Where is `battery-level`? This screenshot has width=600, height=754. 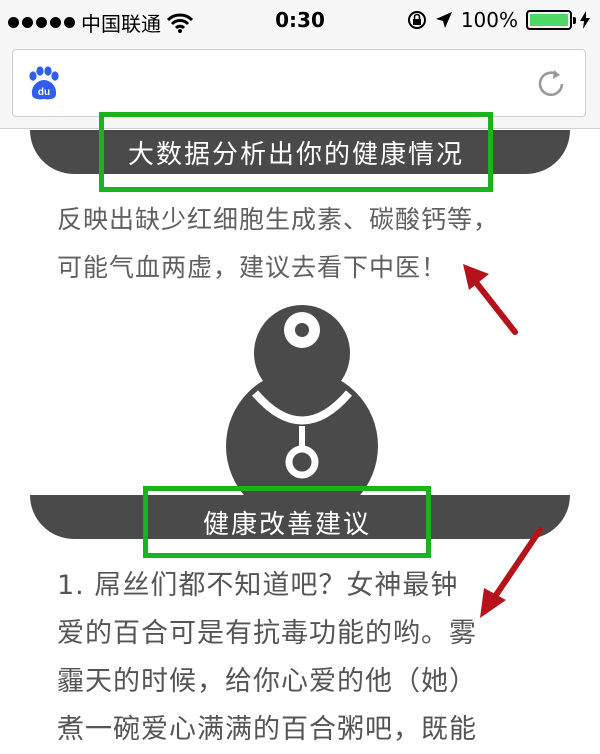
battery-level is located at coordinates (549, 20).